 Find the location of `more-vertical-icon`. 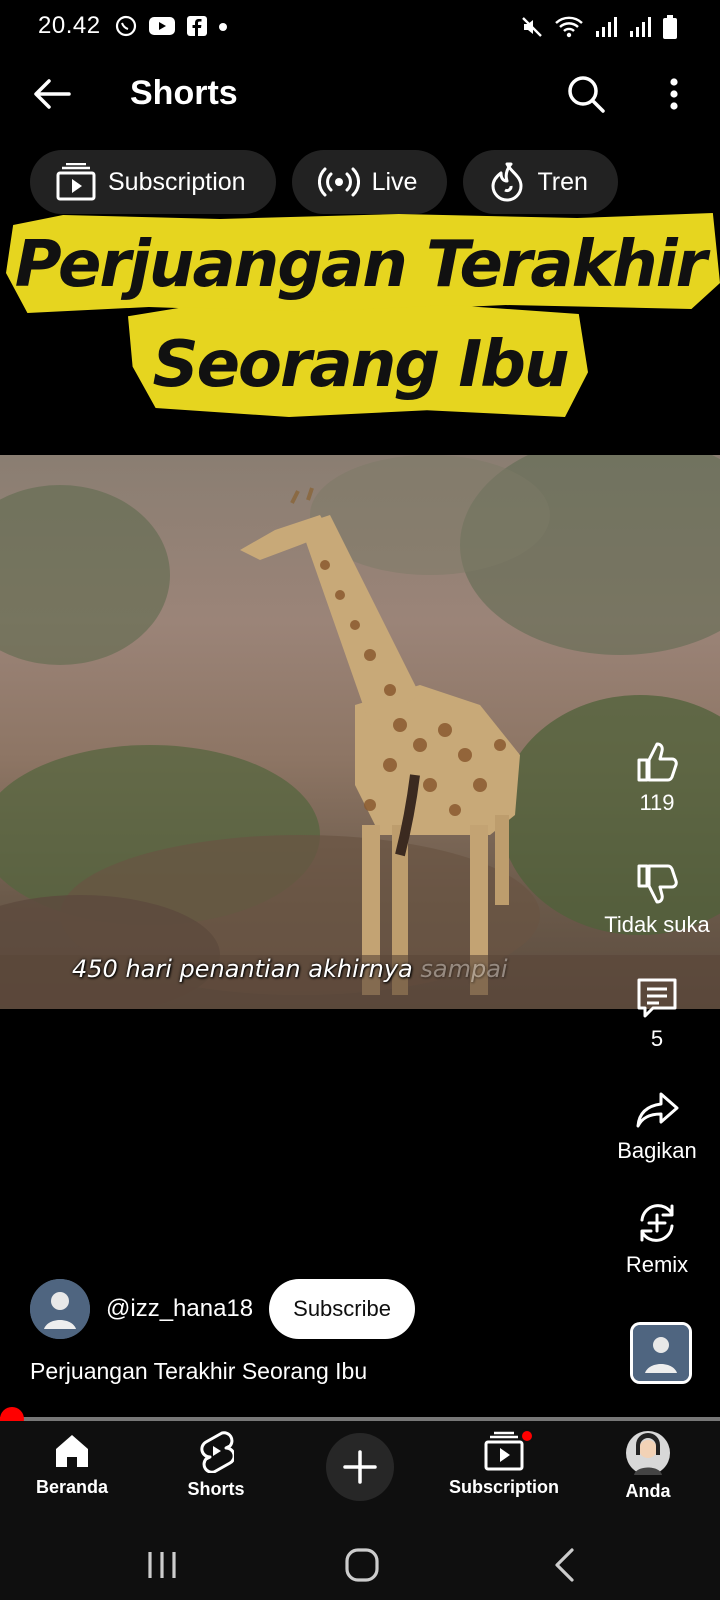

more-vertical-icon is located at coordinates (674, 94).